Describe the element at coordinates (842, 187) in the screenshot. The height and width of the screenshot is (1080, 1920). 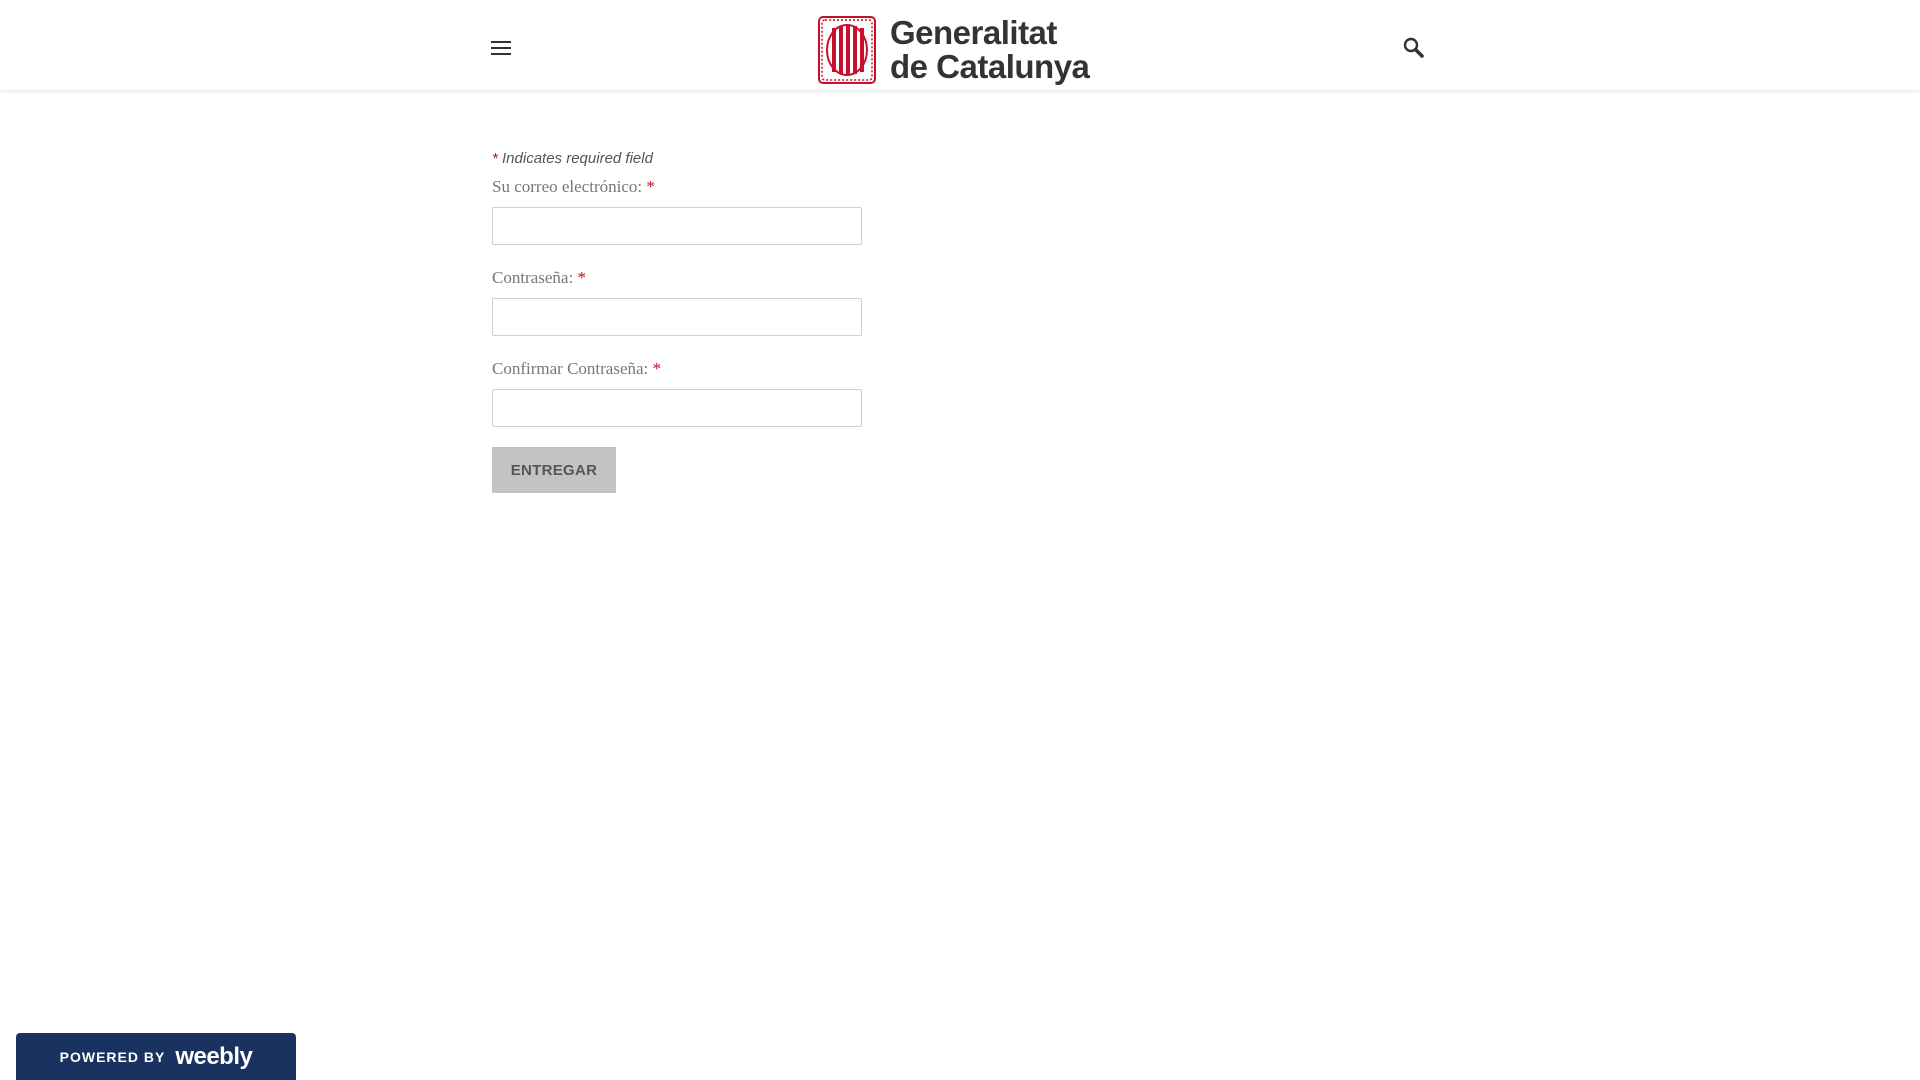
I see `email-label: Su correo electrónico: *` at that location.